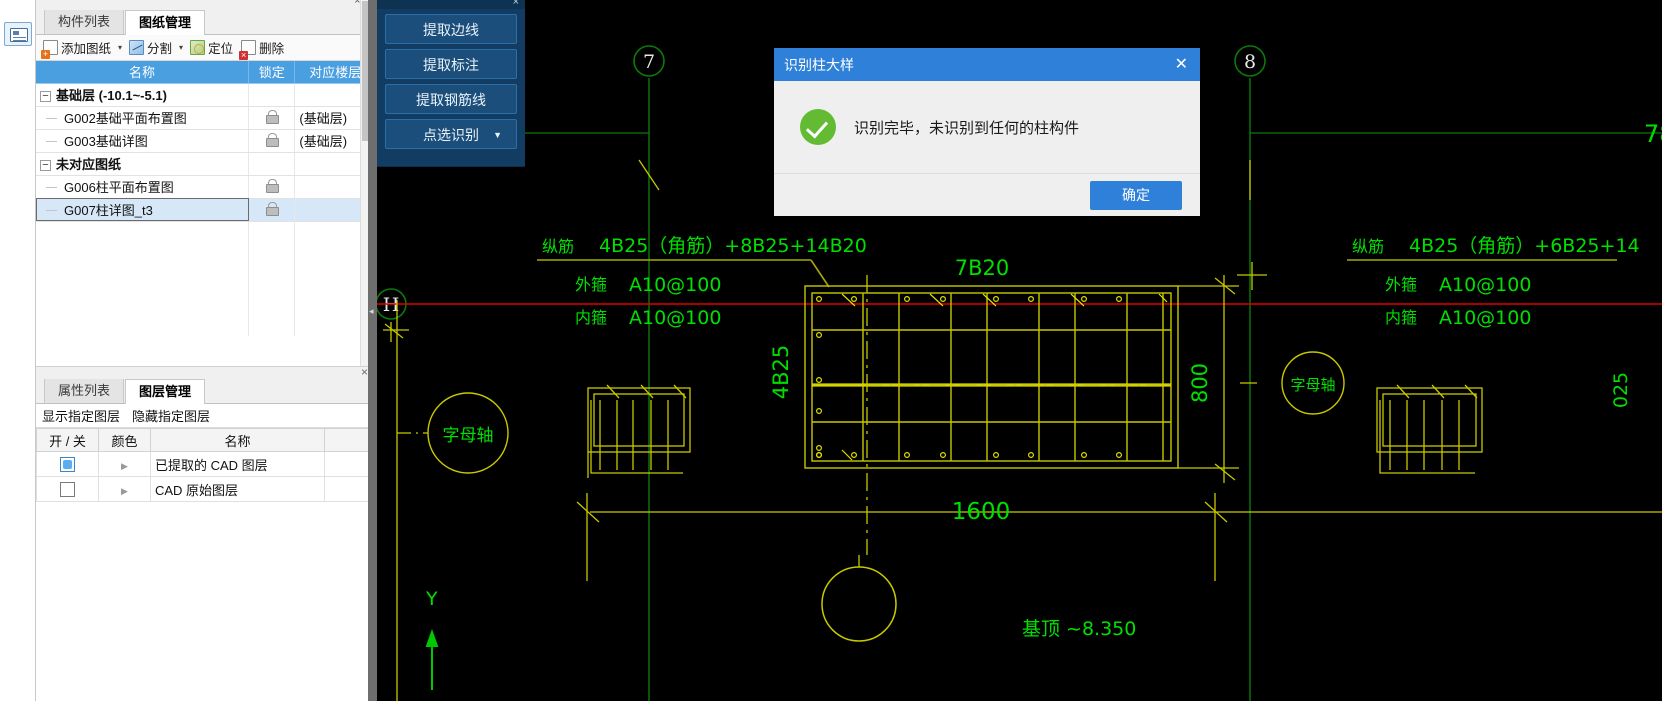 The height and width of the screenshot is (701, 1662). Describe the element at coordinates (81, 415) in the screenshot. I see `show-specified-layer-link: 显示指定图层` at that location.